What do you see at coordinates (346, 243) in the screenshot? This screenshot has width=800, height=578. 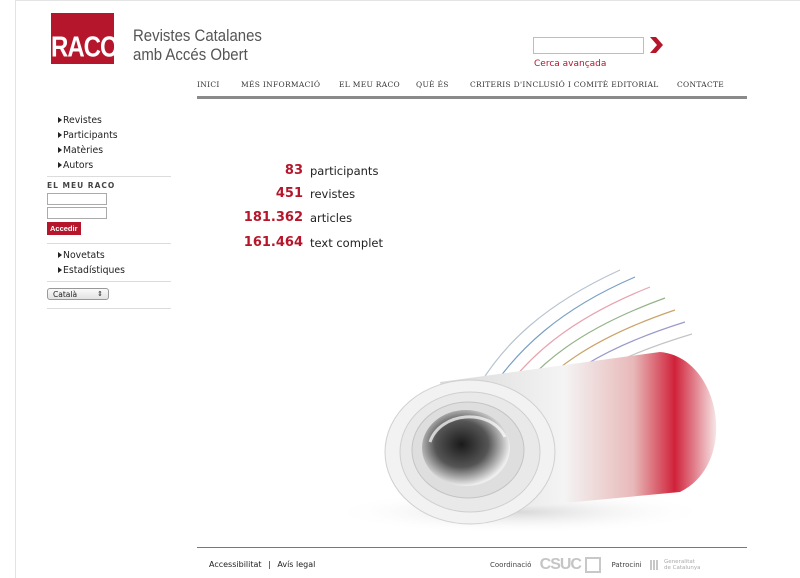 I see `stat-label: text complet` at bounding box center [346, 243].